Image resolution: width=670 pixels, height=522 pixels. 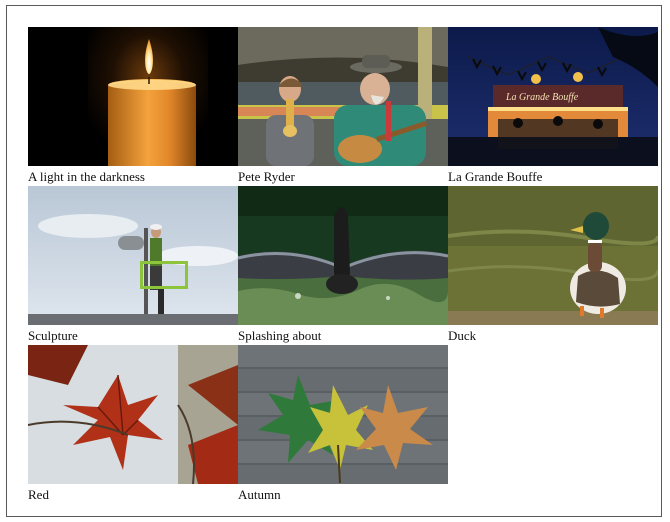 I want to click on gallery-item: Duck, so click(x=553, y=265).